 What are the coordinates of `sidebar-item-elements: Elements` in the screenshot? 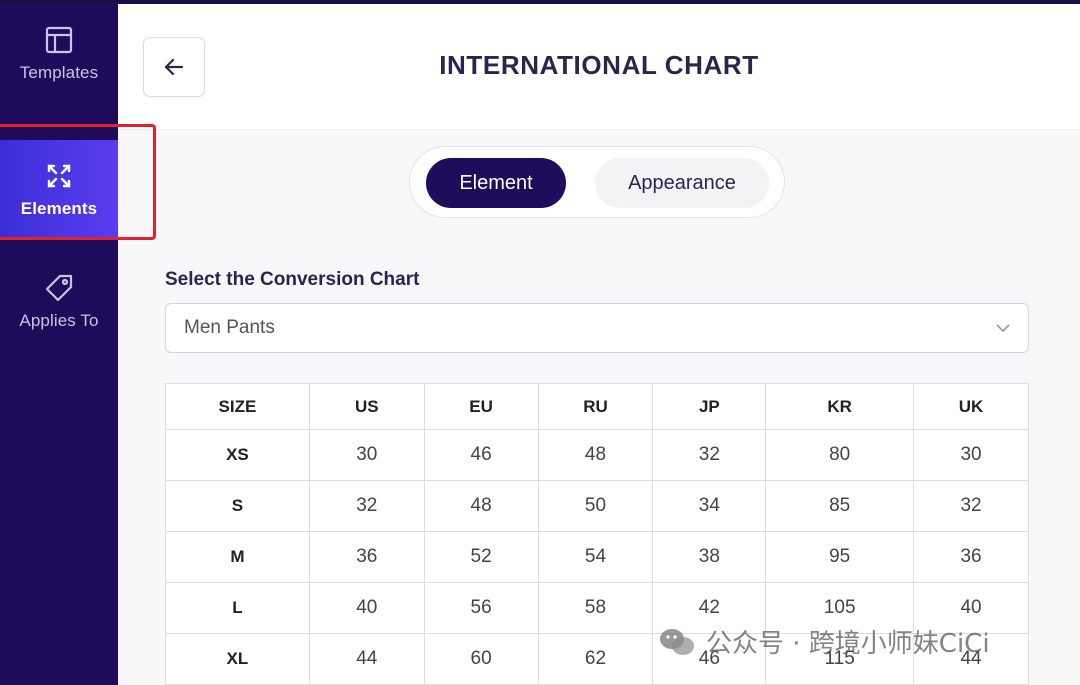 It's located at (59, 189).